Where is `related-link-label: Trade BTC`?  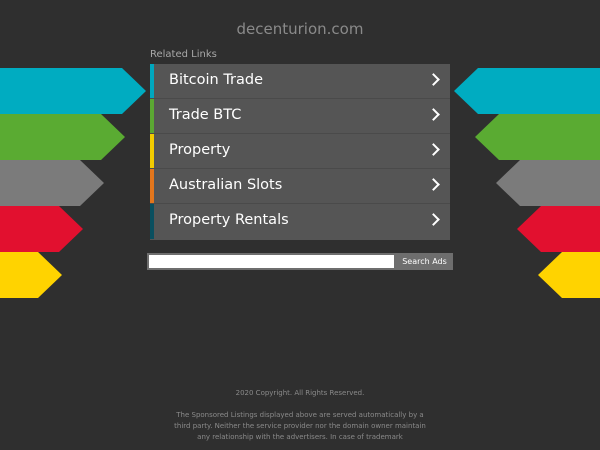
related-link-label: Trade BTC is located at coordinates (205, 115).